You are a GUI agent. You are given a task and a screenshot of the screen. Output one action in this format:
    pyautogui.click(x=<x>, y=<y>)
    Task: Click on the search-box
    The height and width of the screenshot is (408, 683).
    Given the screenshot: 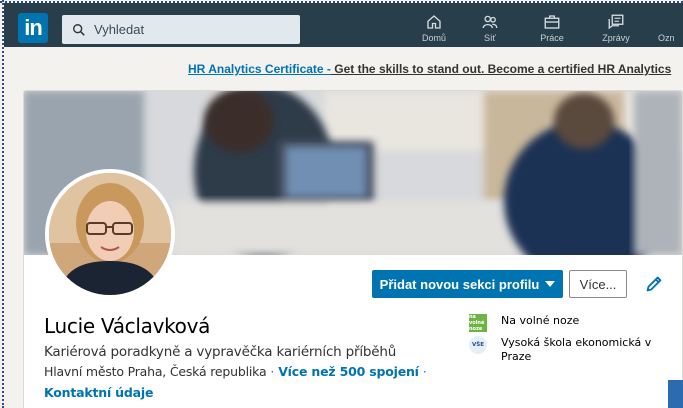 What is the action you would take?
    pyautogui.click(x=181, y=29)
    